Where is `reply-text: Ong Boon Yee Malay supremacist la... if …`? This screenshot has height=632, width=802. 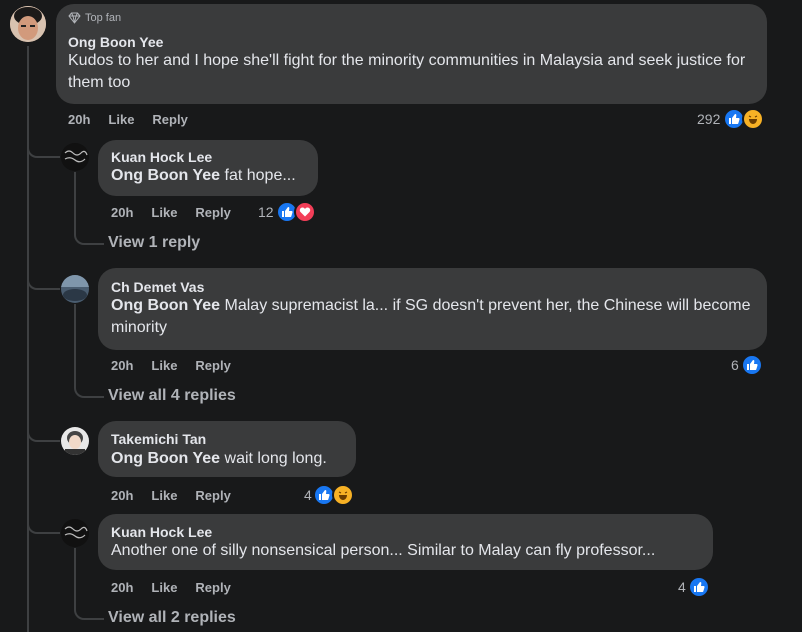
reply-text: Ong Boon Yee Malay supremacist la... if … is located at coordinates (433, 317).